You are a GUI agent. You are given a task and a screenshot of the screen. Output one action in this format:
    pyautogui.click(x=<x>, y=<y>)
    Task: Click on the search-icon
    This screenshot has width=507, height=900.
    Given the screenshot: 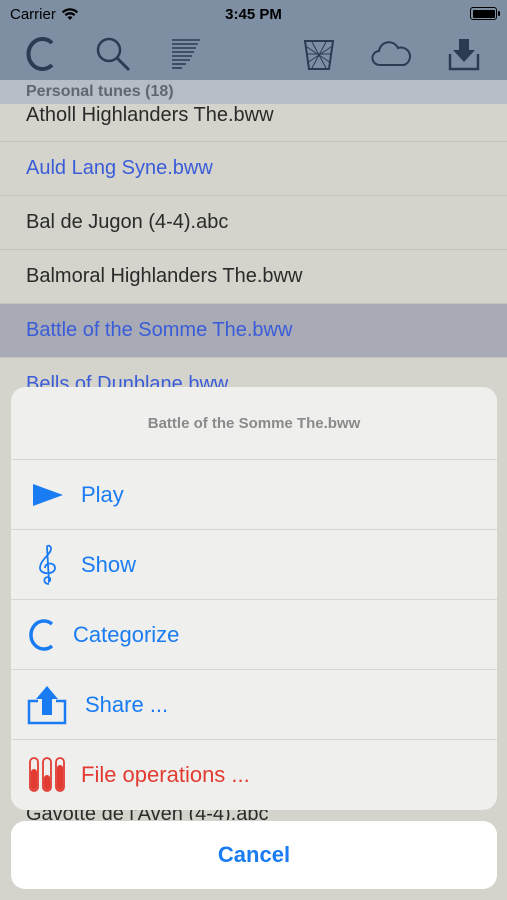 What is the action you would take?
    pyautogui.click(x=113, y=54)
    